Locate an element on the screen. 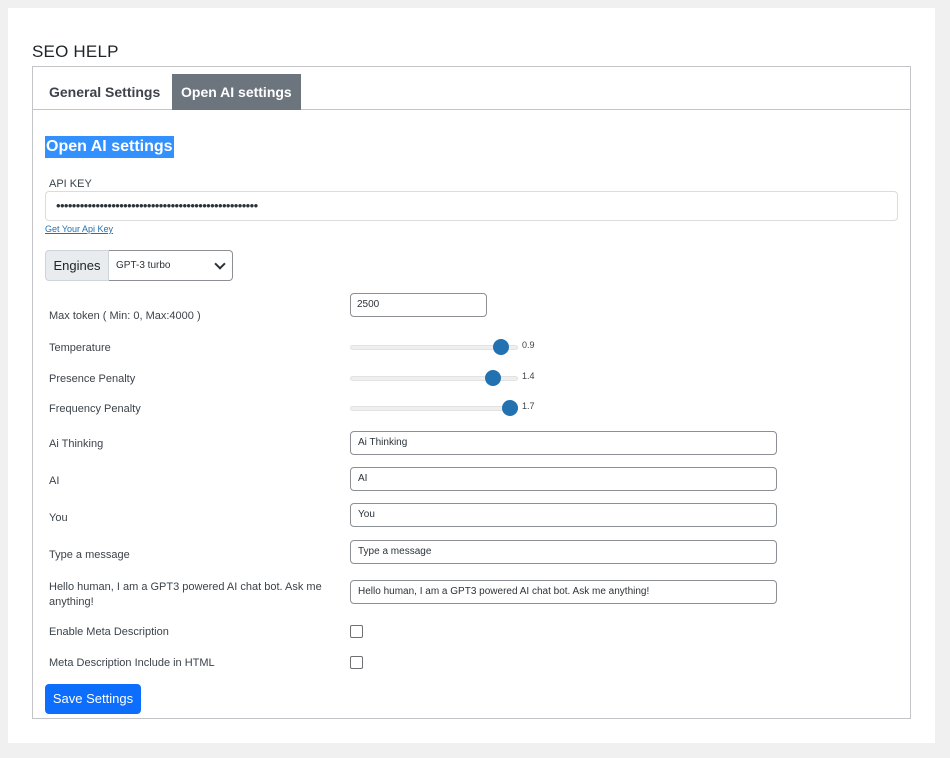  temperature-label: Temperature is located at coordinates (80, 348).